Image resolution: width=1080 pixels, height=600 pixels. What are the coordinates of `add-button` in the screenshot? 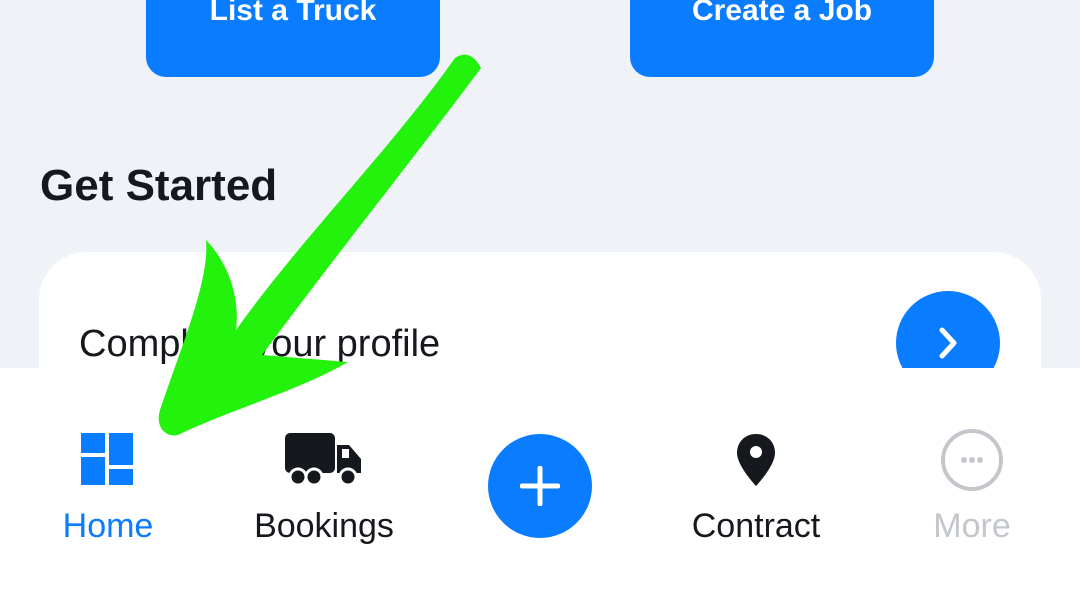 It's located at (540, 486).